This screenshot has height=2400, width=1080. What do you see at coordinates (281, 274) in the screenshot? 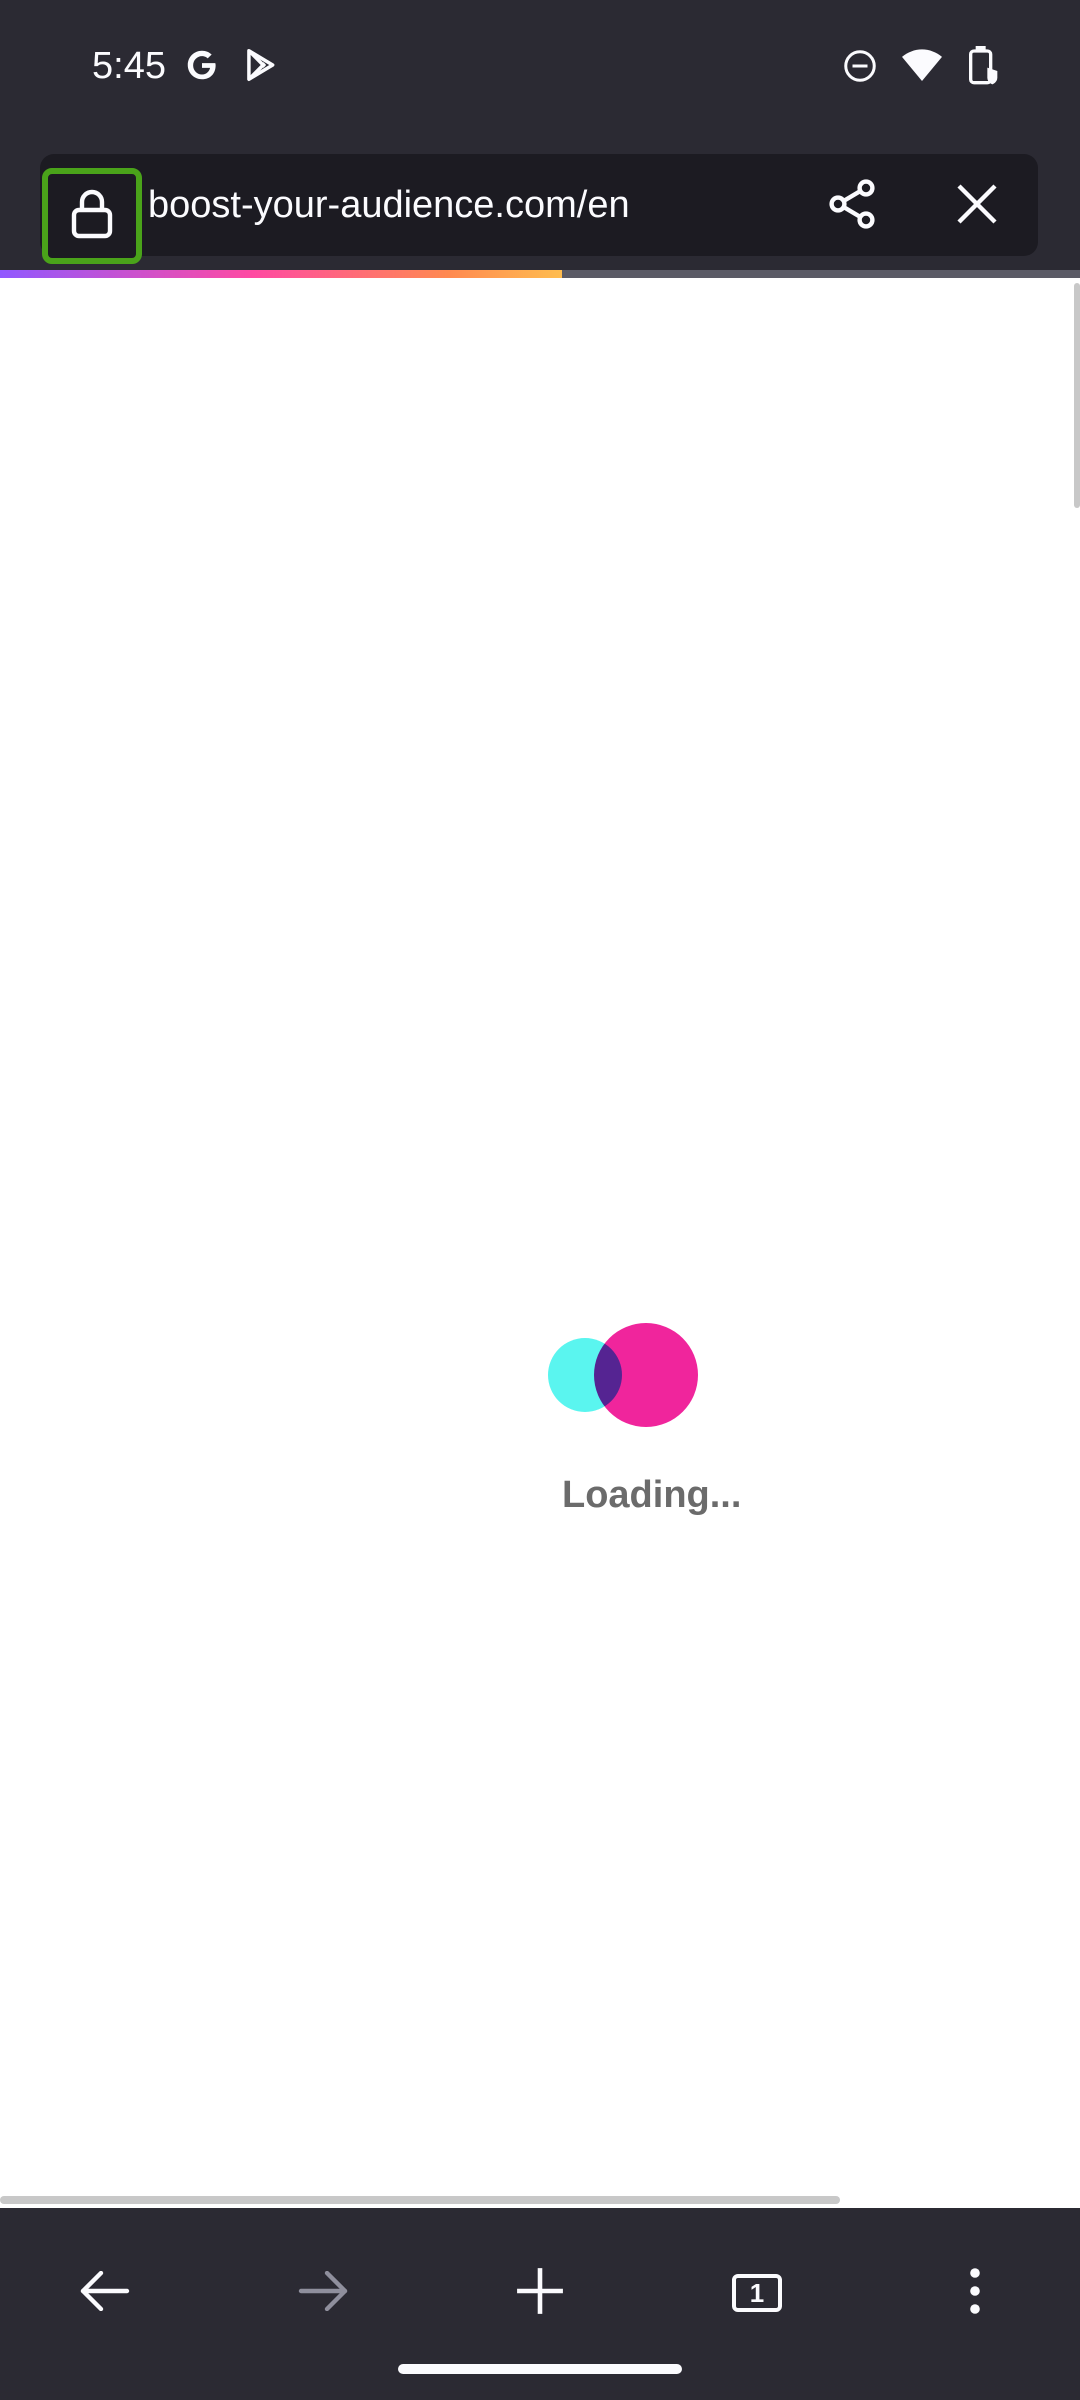
I see `page-load-progress-fill` at bounding box center [281, 274].